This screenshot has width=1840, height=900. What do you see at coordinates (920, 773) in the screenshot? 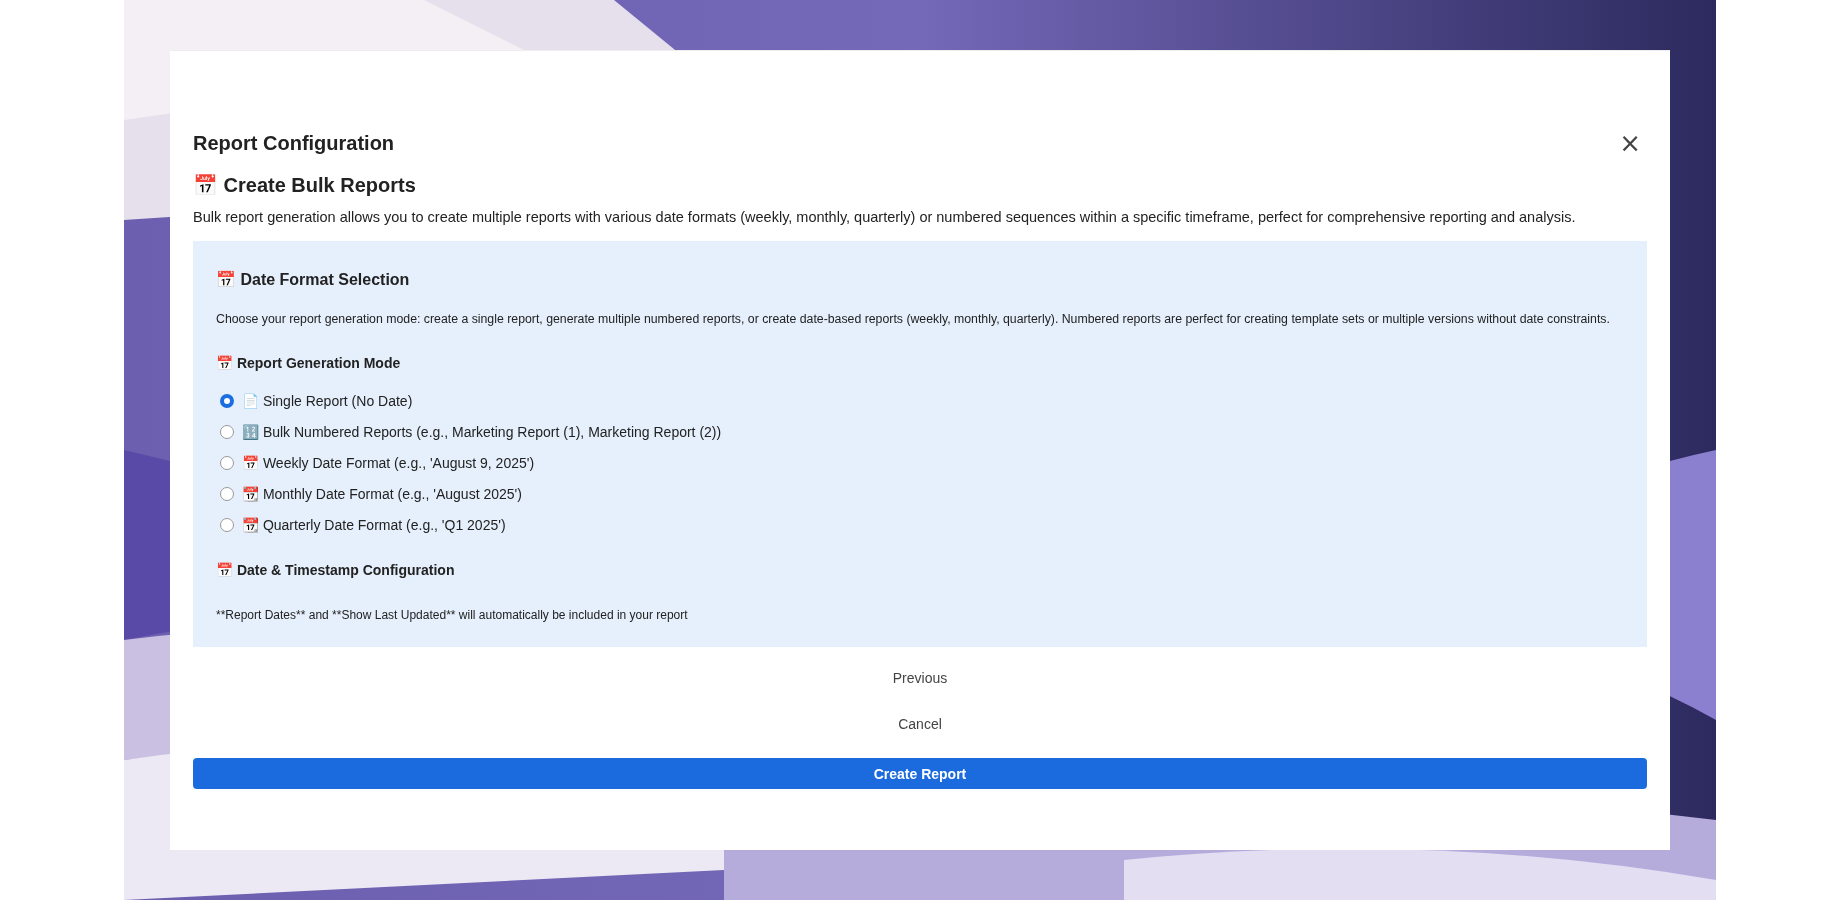
I see `create-report-button: Create Report` at bounding box center [920, 773].